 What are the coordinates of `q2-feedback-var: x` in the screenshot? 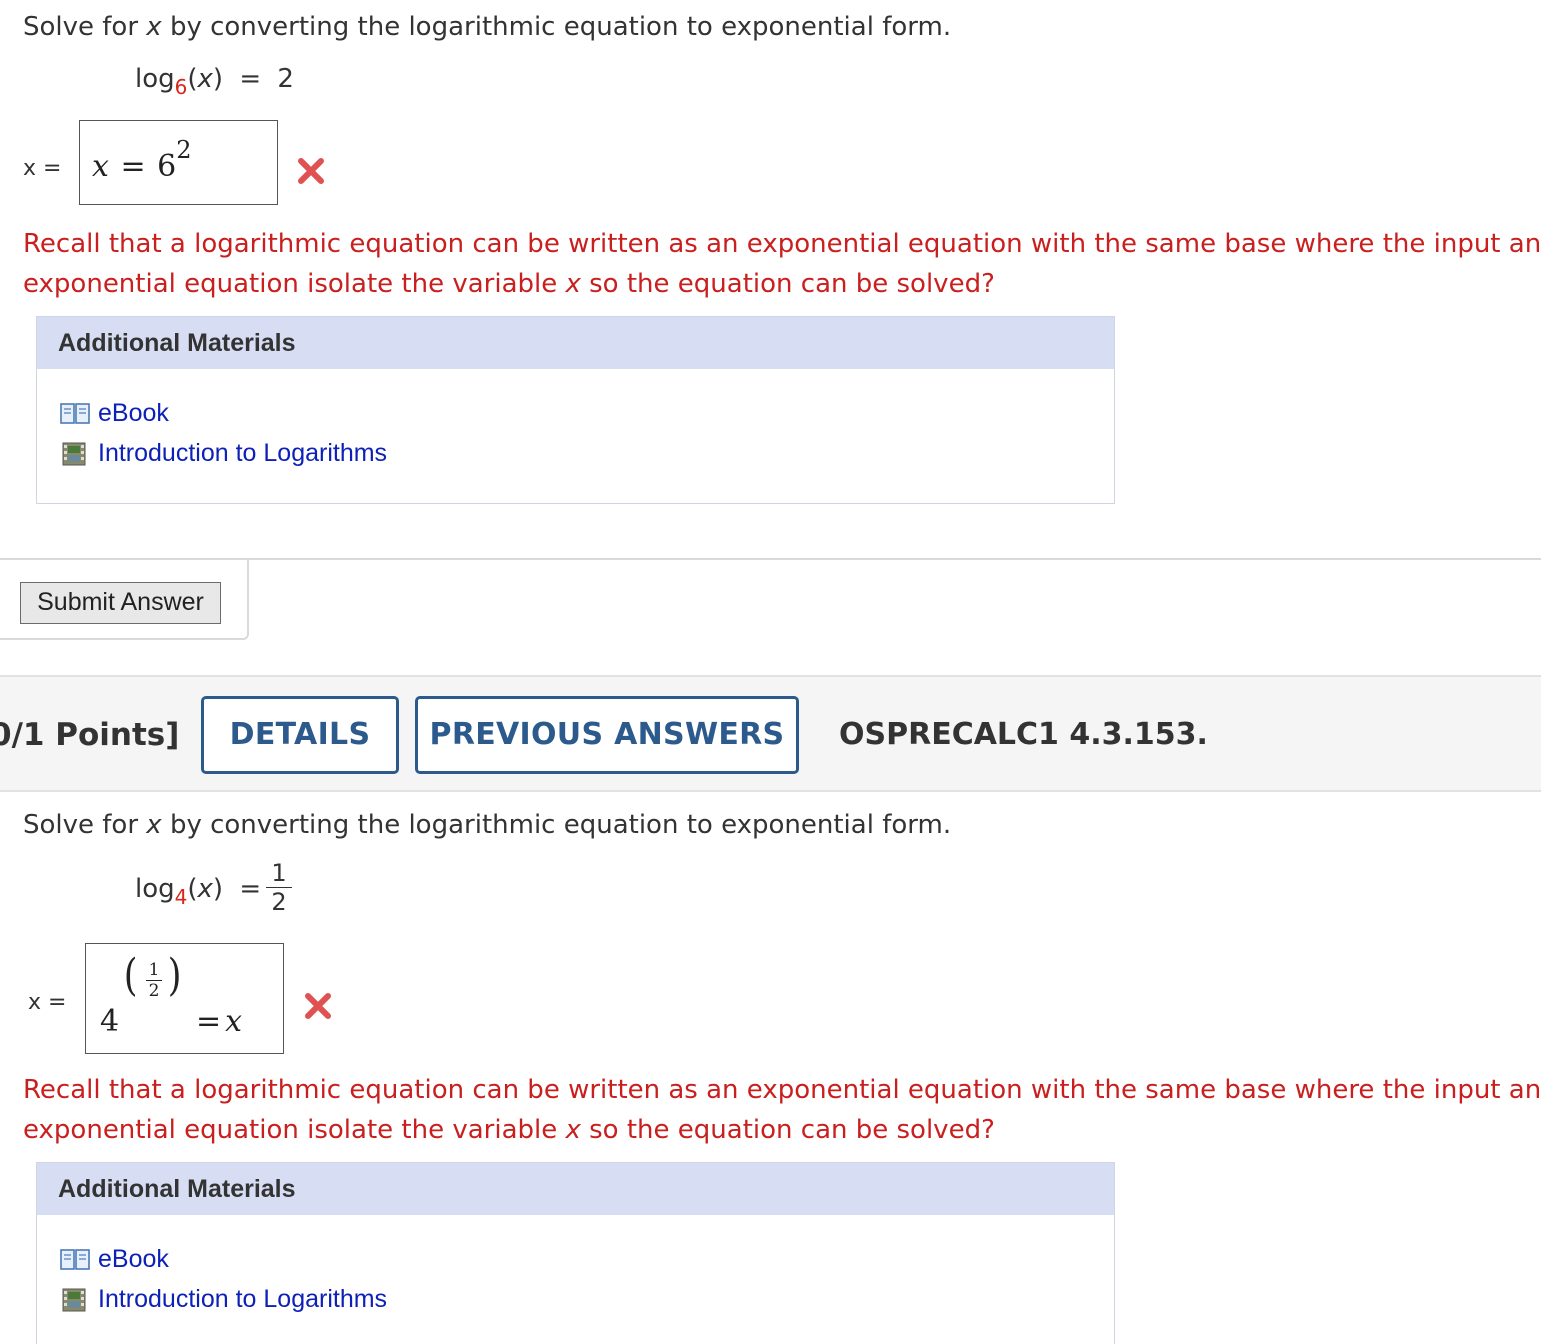 It's located at (573, 1130).